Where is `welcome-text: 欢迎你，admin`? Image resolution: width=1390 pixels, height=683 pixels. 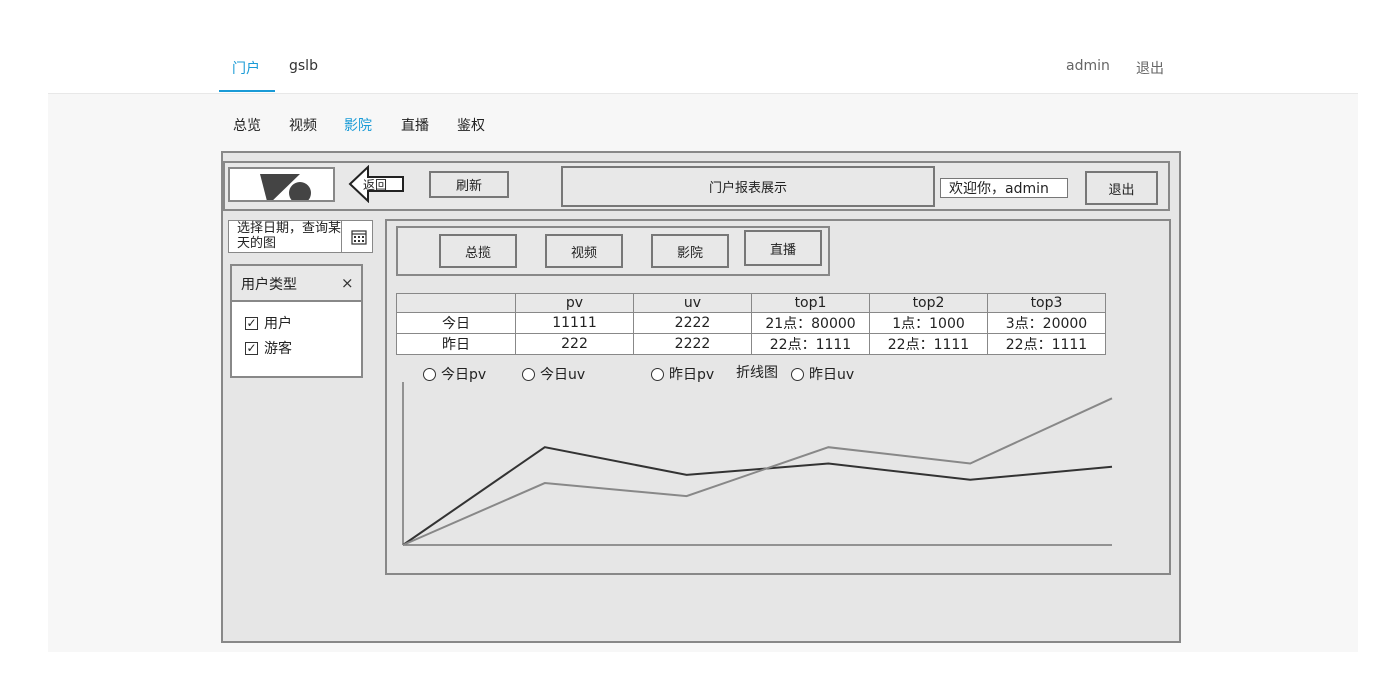
welcome-text: 欢迎你，admin is located at coordinates (1004, 188).